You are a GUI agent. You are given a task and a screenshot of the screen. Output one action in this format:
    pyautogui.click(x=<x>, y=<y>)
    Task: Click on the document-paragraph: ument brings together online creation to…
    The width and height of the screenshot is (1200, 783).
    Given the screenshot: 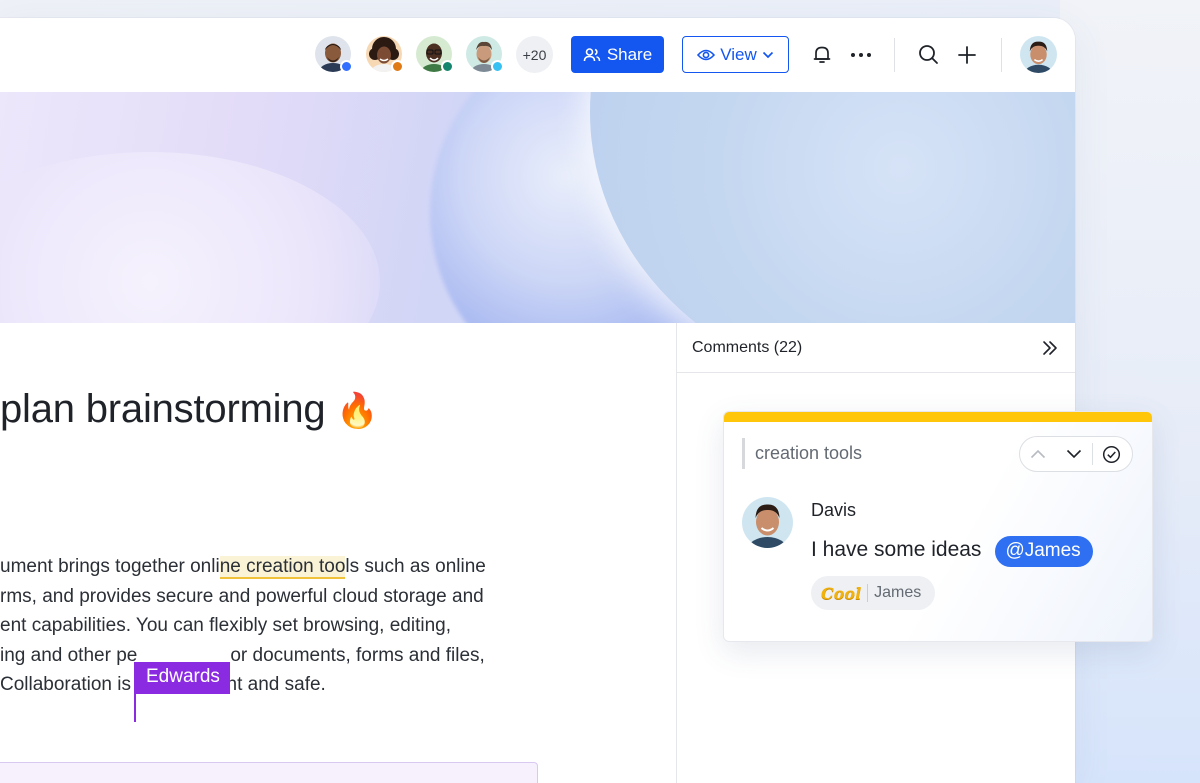 What is the action you would take?
    pyautogui.click(x=260, y=630)
    